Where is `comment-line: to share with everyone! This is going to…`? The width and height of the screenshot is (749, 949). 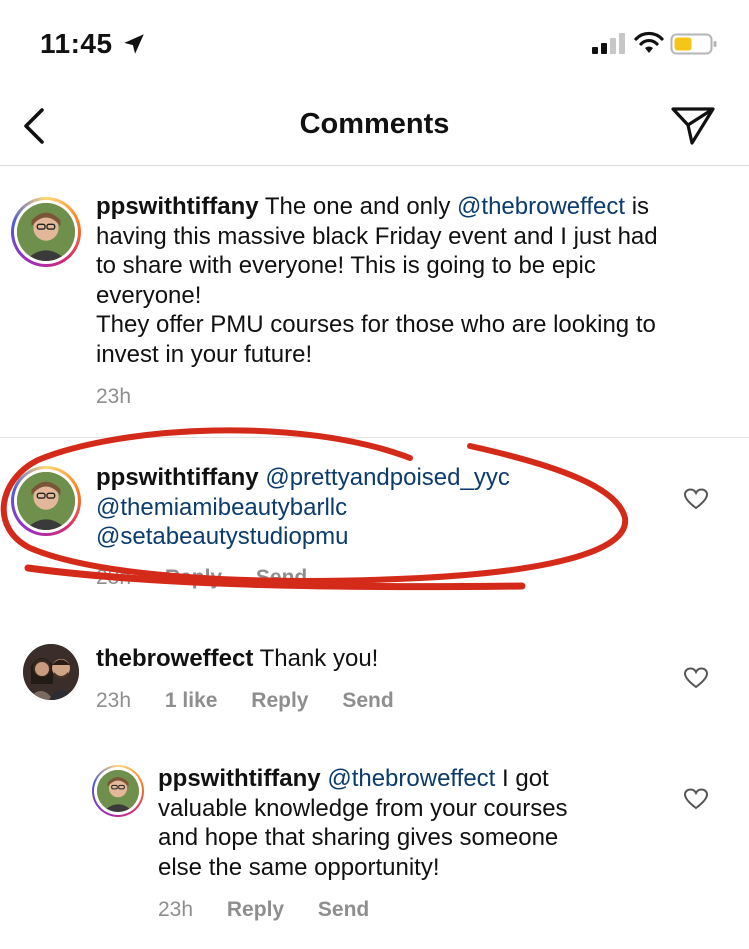
comment-line: to share with everyone! This is going to… is located at coordinates (346, 265).